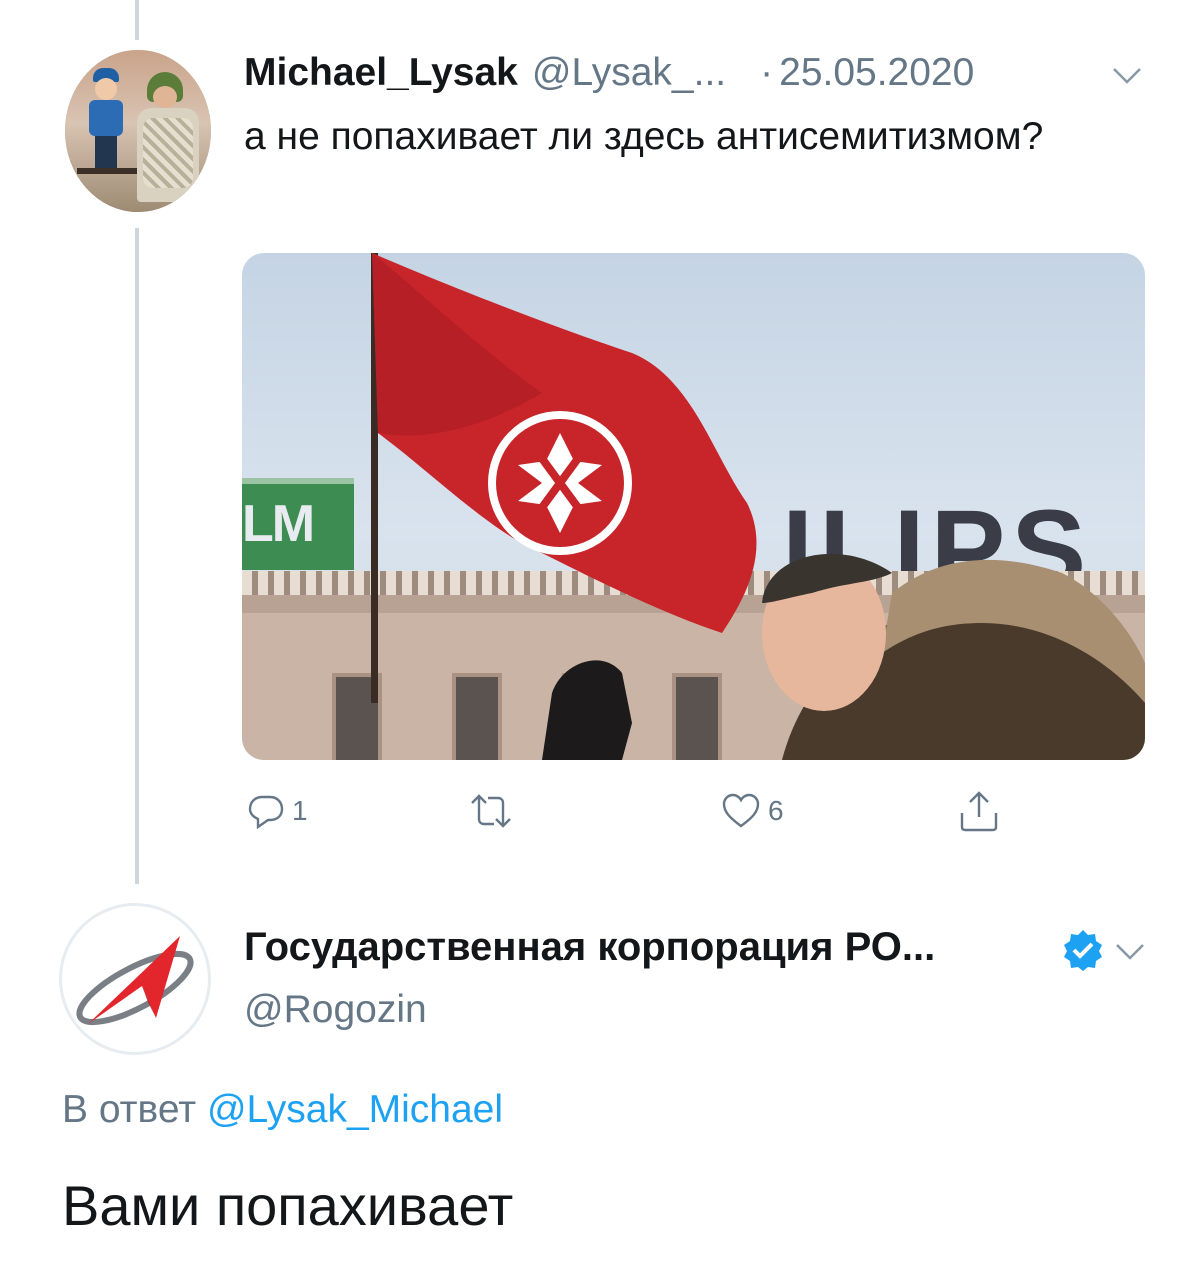  What do you see at coordinates (107, 123) in the screenshot?
I see `avatar-child-figure` at bounding box center [107, 123].